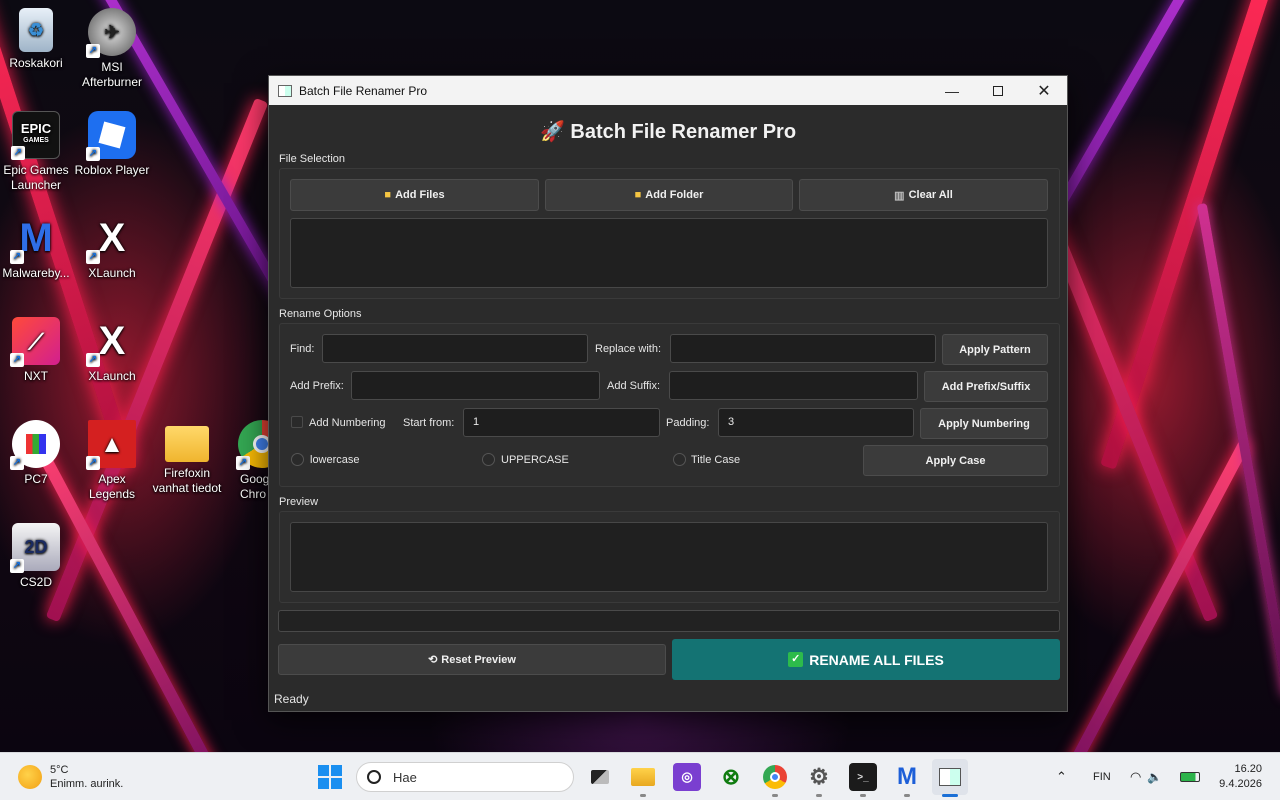  What do you see at coordinates (254, 486) in the screenshot?
I see `desktop-icon-label: Goog Chro` at bounding box center [254, 486].